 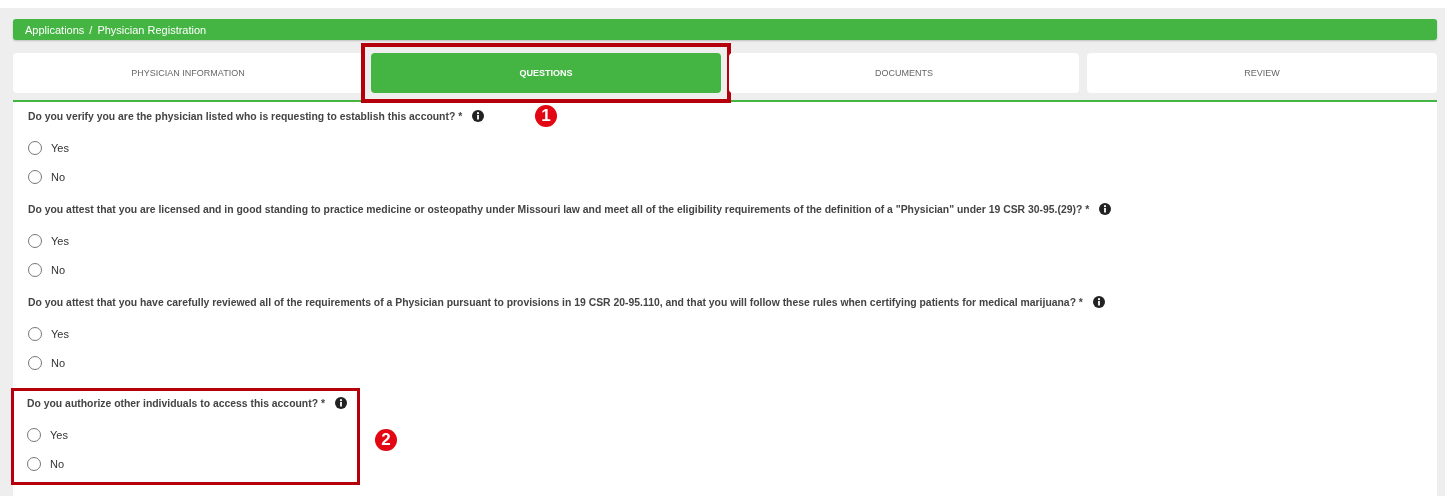 I want to click on step-tab: PHYSICIAN INFORMATION, so click(x=188, y=73).